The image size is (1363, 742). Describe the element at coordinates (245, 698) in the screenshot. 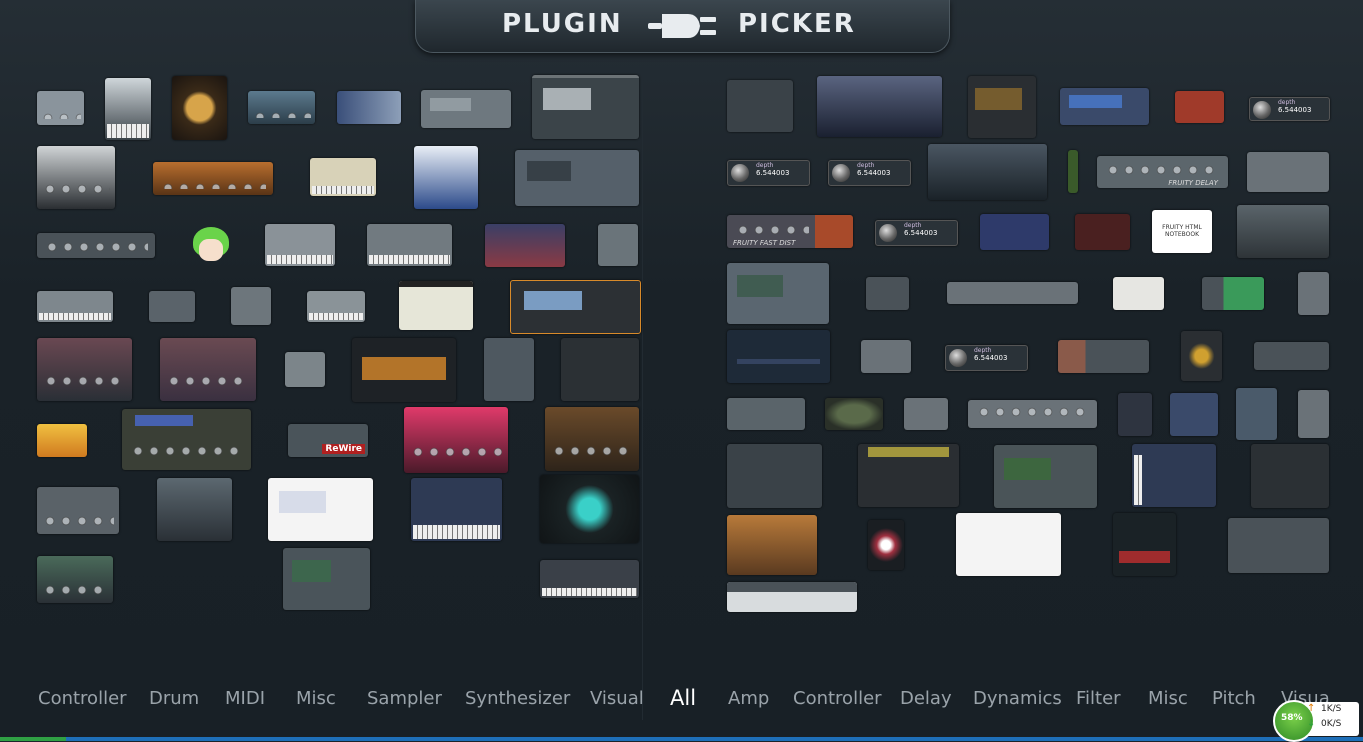

I see `tab-generator-midi: MIDI` at that location.